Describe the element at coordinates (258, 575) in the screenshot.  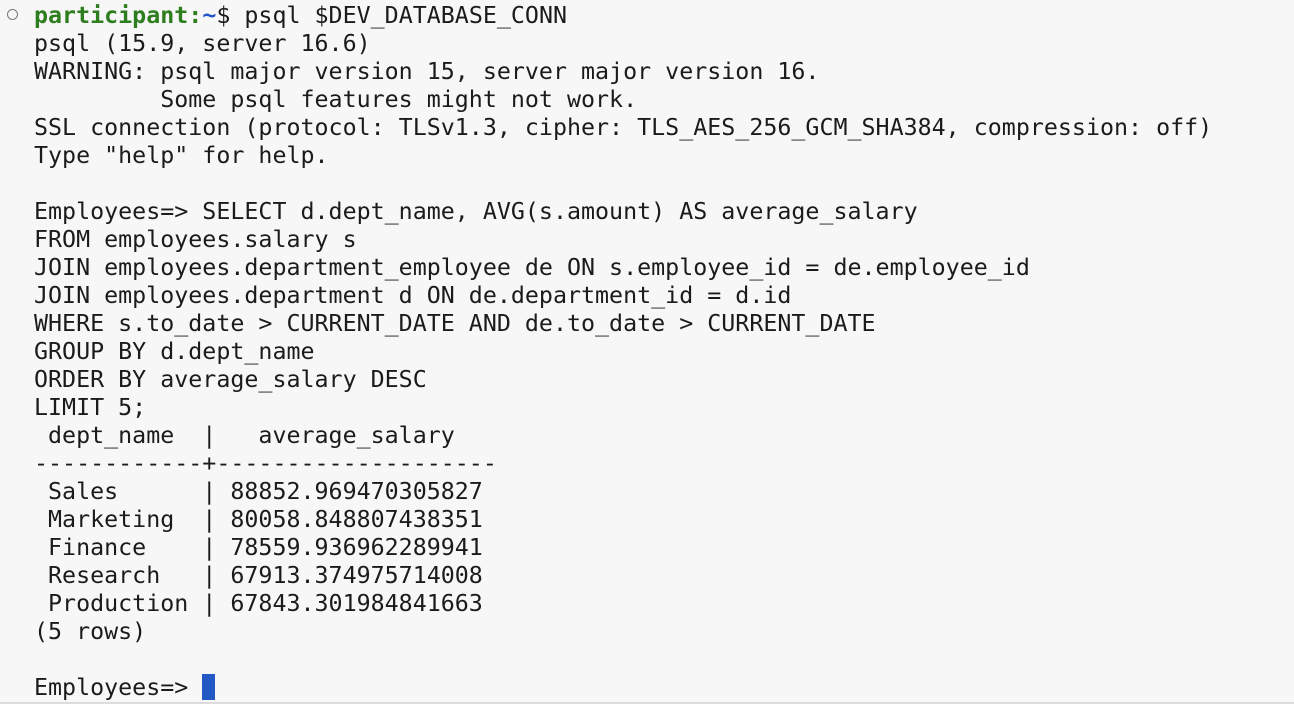
I see `result-row: Research | 67913.374975714008` at that location.